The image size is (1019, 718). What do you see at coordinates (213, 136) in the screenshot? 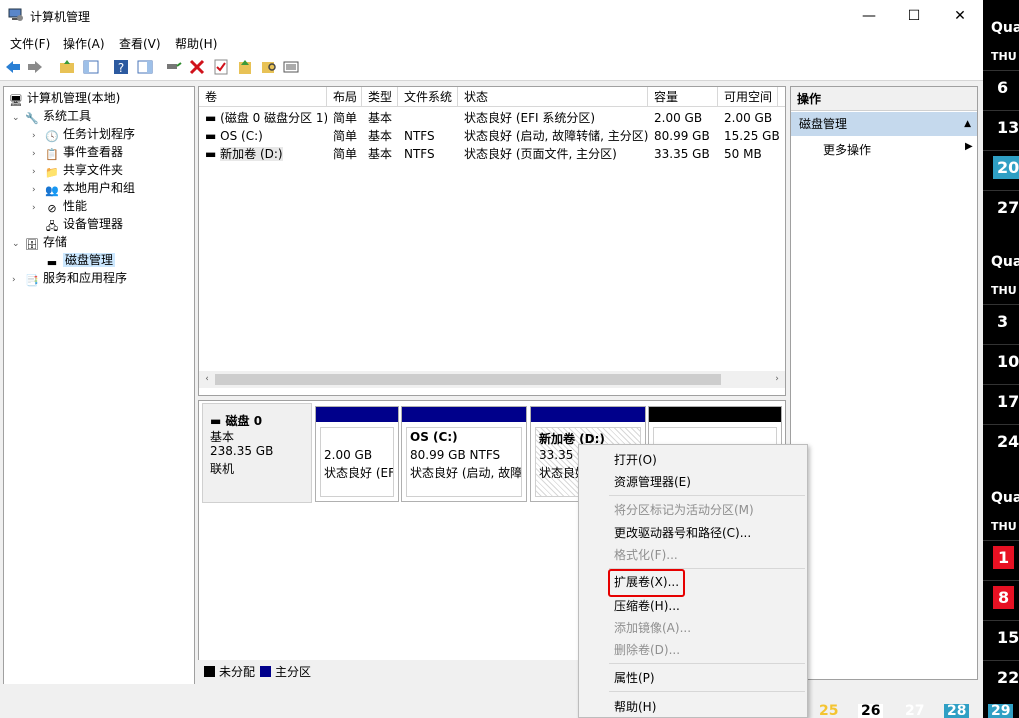
I see `volume-icon: ▬` at bounding box center [213, 136].